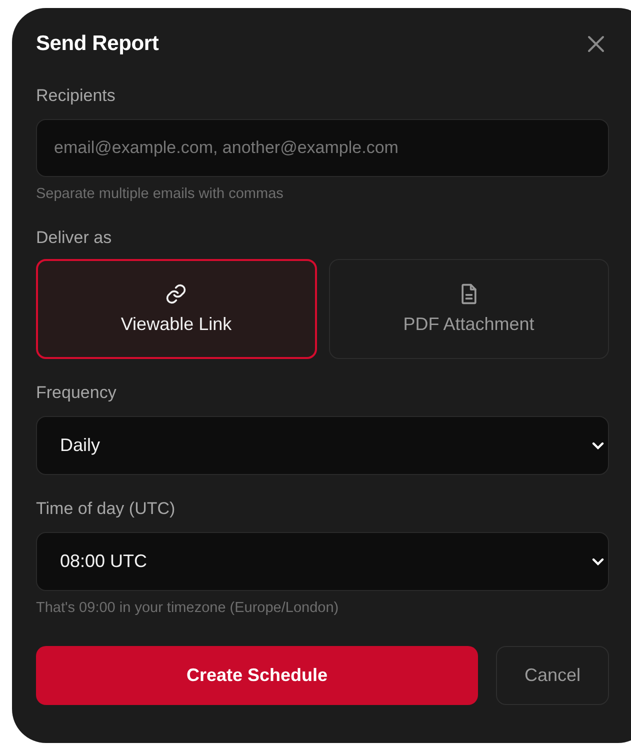 The width and height of the screenshot is (631, 749). I want to click on field-label: Frequency, so click(77, 393).